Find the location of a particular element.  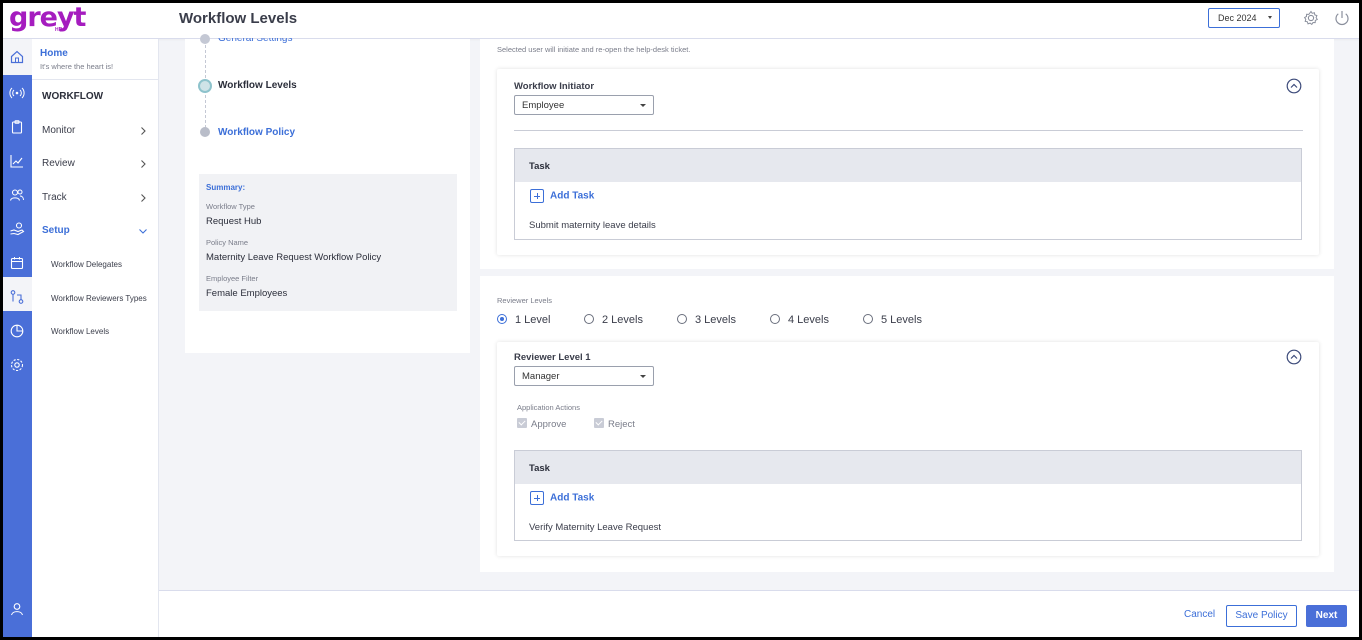

pie-chart-icon is located at coordinates (17, 331).